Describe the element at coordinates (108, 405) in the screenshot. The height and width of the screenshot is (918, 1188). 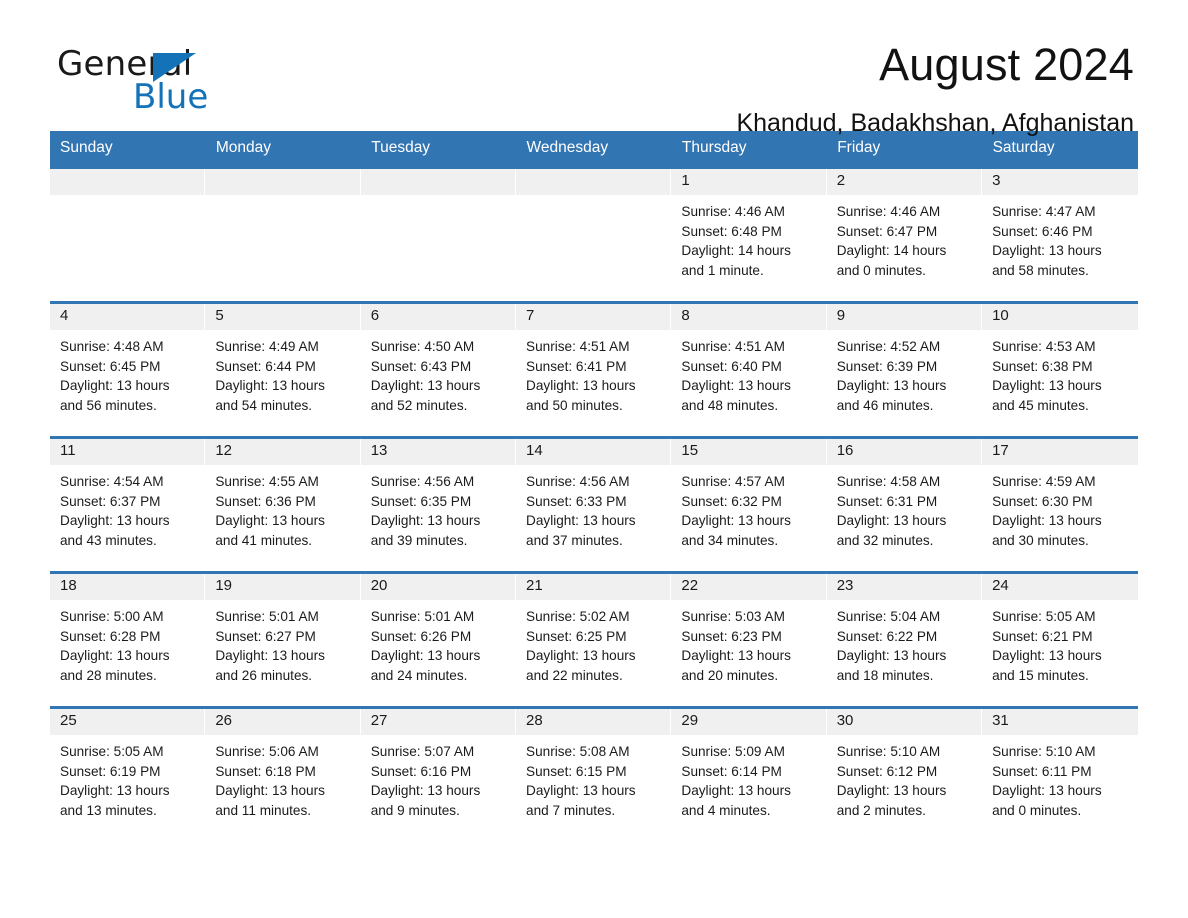
I see `daylight-duration-line2: and 56 minutes.` at that location.